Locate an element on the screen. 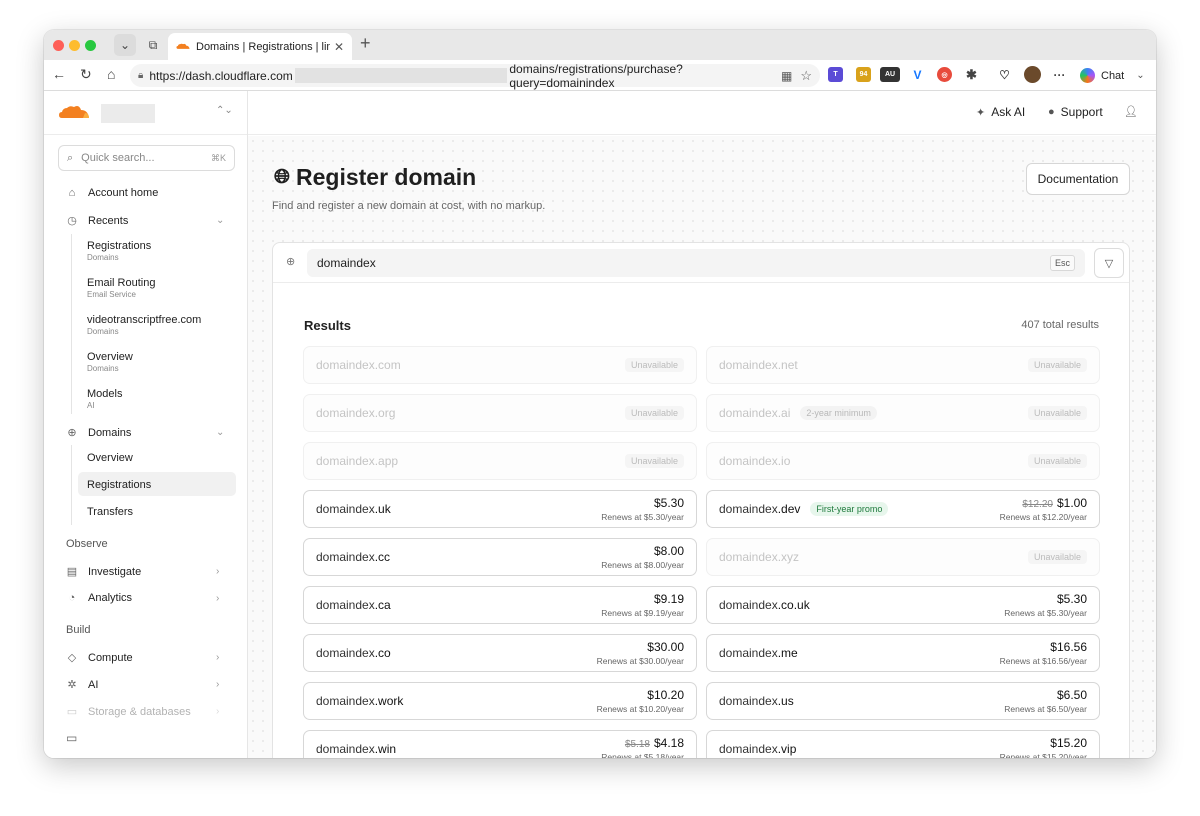 The height and width of the screenshot is (816, 1200). domain-tld: .ai is located at coordinates (784, 413).